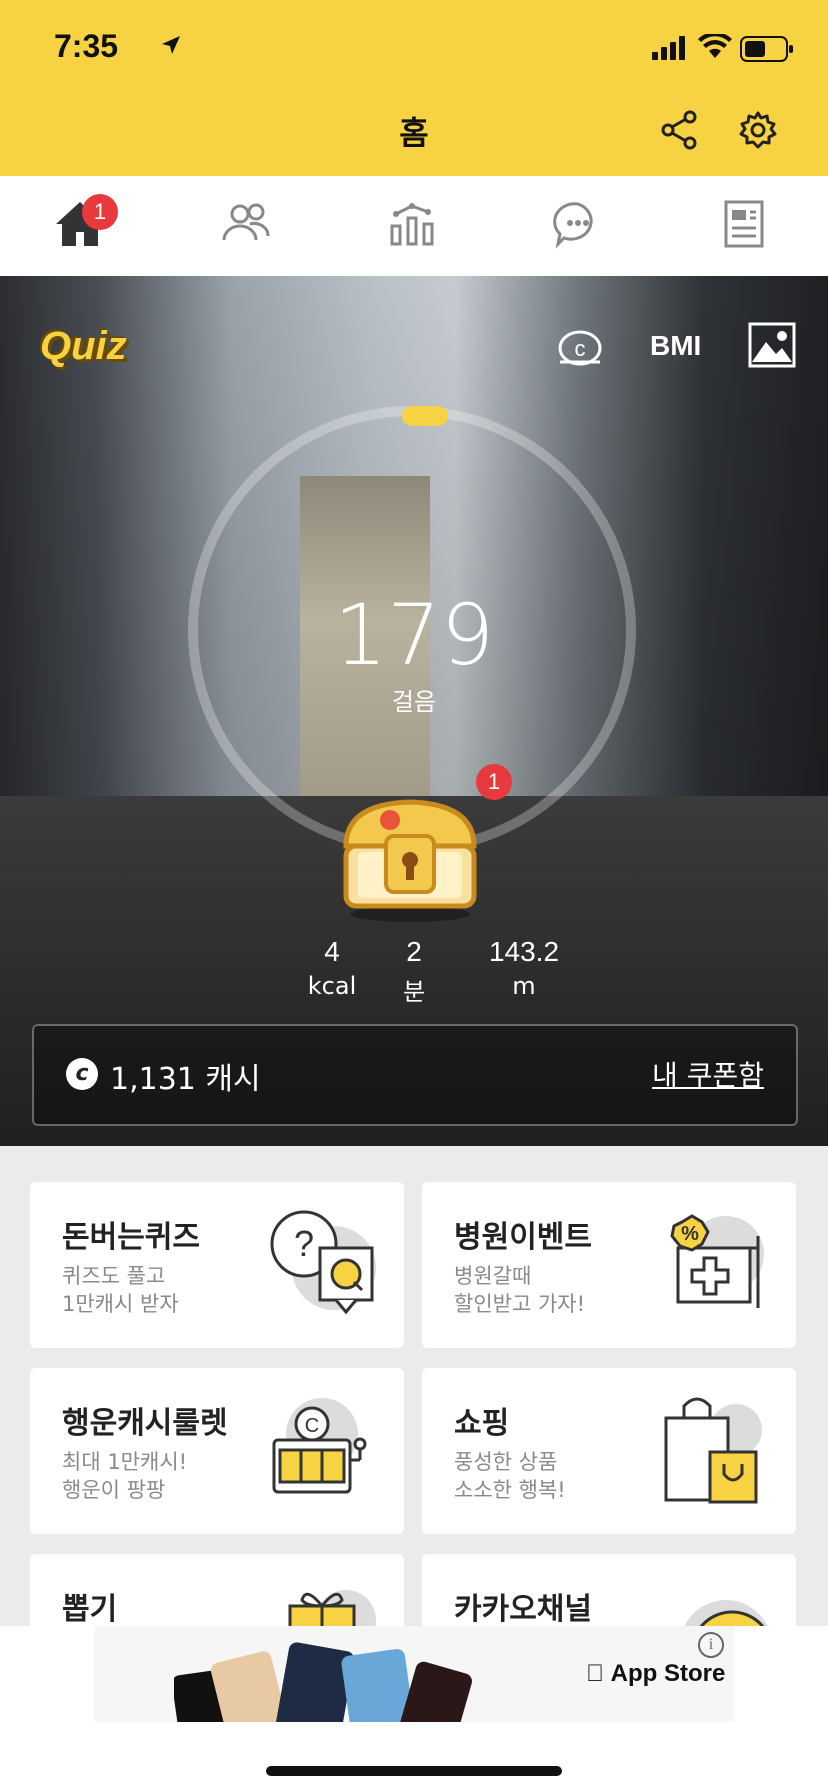  I want to click on friends-icon, so click(246, 222).